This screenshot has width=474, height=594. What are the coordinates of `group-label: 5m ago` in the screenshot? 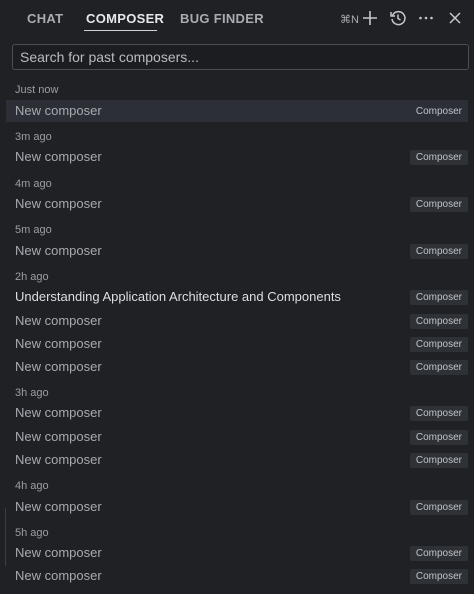 It's located at (33, 230).